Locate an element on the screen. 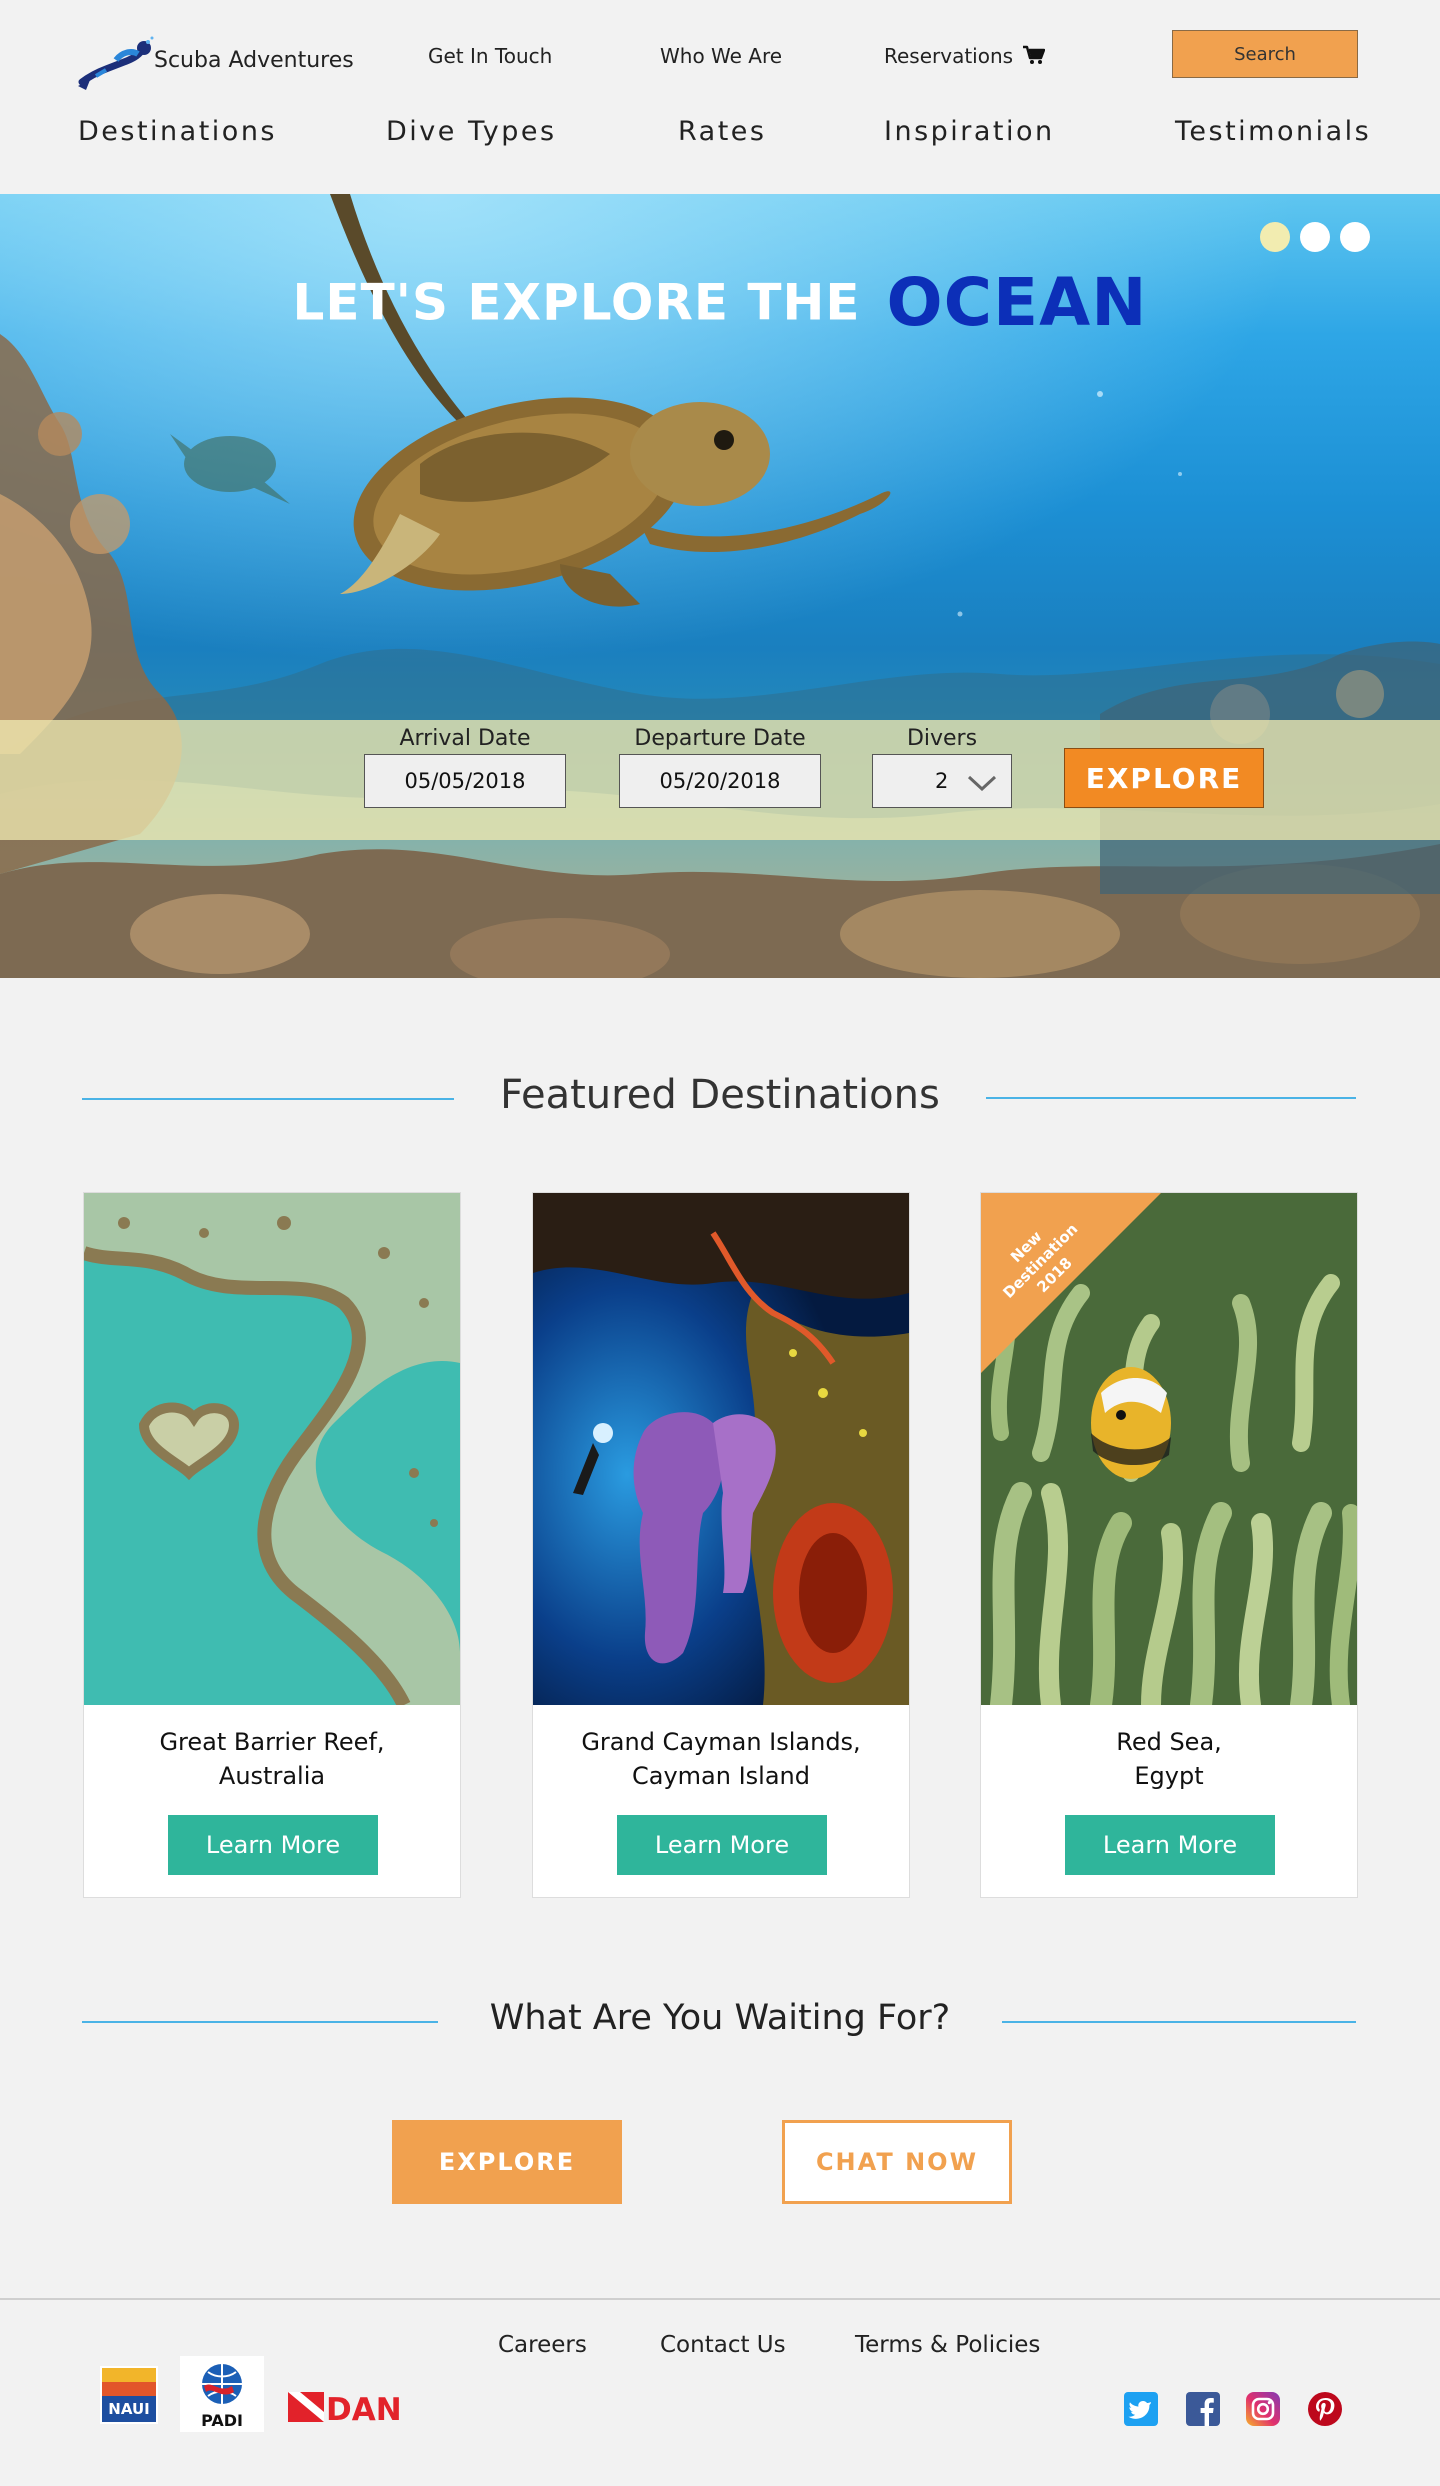 This screenshot has width=1440, height=2486. reservations-label: Reservations is located at coordinates (949, 56).